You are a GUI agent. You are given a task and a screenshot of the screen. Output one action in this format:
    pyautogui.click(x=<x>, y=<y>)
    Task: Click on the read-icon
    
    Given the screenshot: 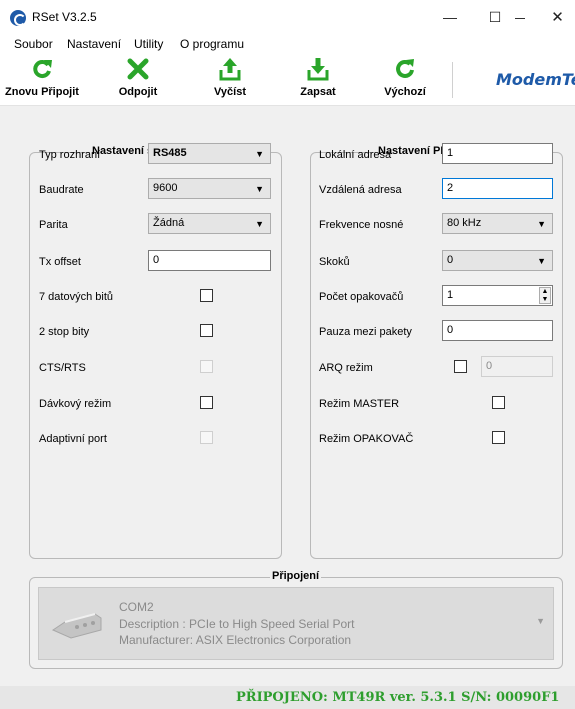 What is the action you would take?
    pyautogui.click(x=230, y=69)
    